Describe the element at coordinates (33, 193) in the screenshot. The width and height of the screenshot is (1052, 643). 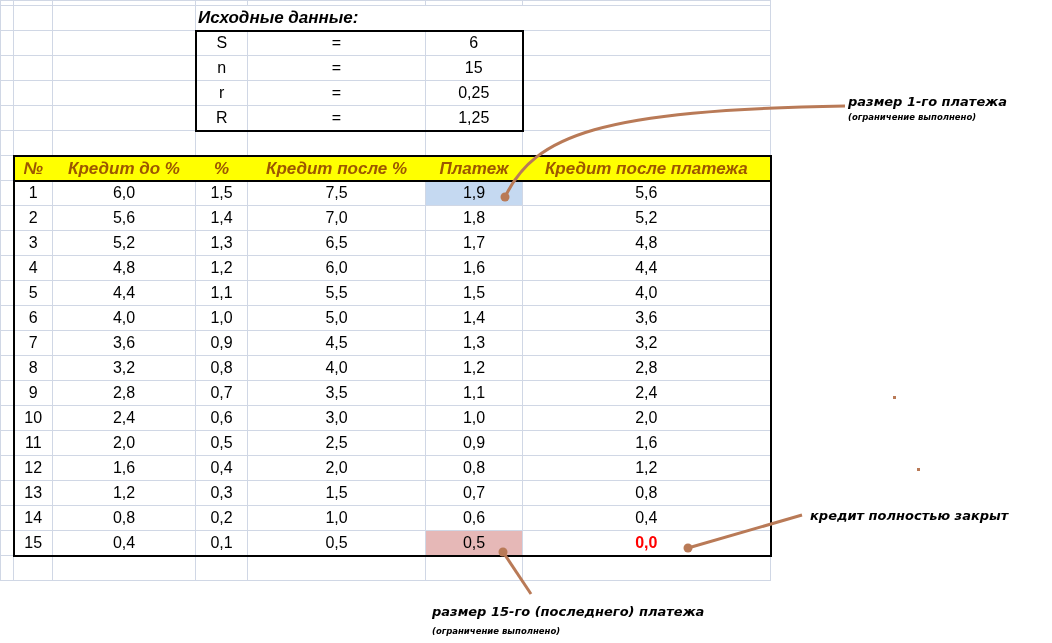
I see `table-cell: 1` at that location.